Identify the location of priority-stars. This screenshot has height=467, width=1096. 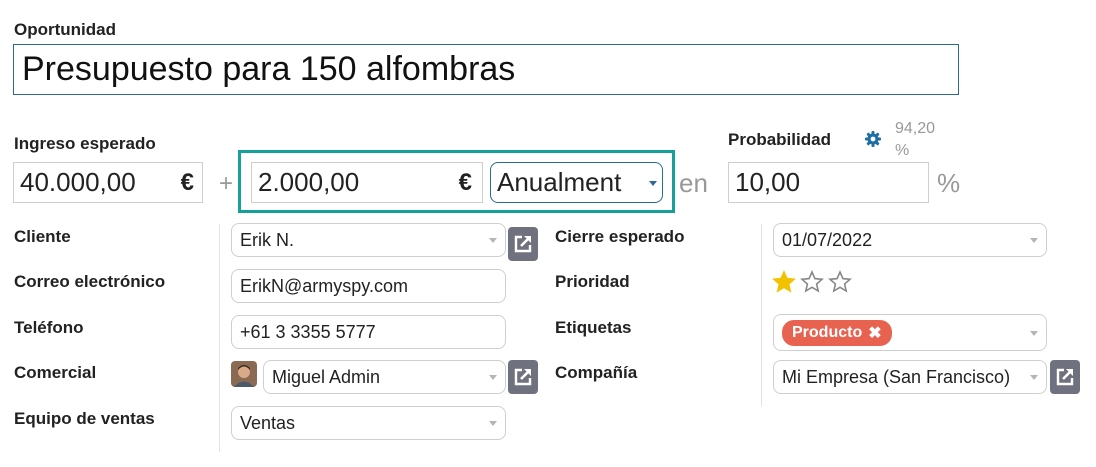
(812, 282).